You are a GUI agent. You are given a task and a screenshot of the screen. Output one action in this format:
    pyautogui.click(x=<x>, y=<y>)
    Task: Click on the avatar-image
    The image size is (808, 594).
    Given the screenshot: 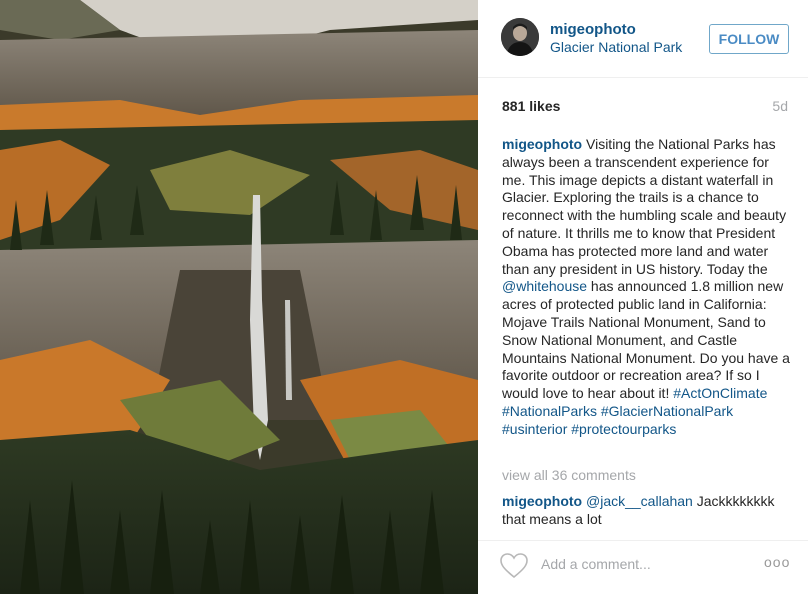 What is the action you would take?
    pyautogui.click(x=520, y=37)
    